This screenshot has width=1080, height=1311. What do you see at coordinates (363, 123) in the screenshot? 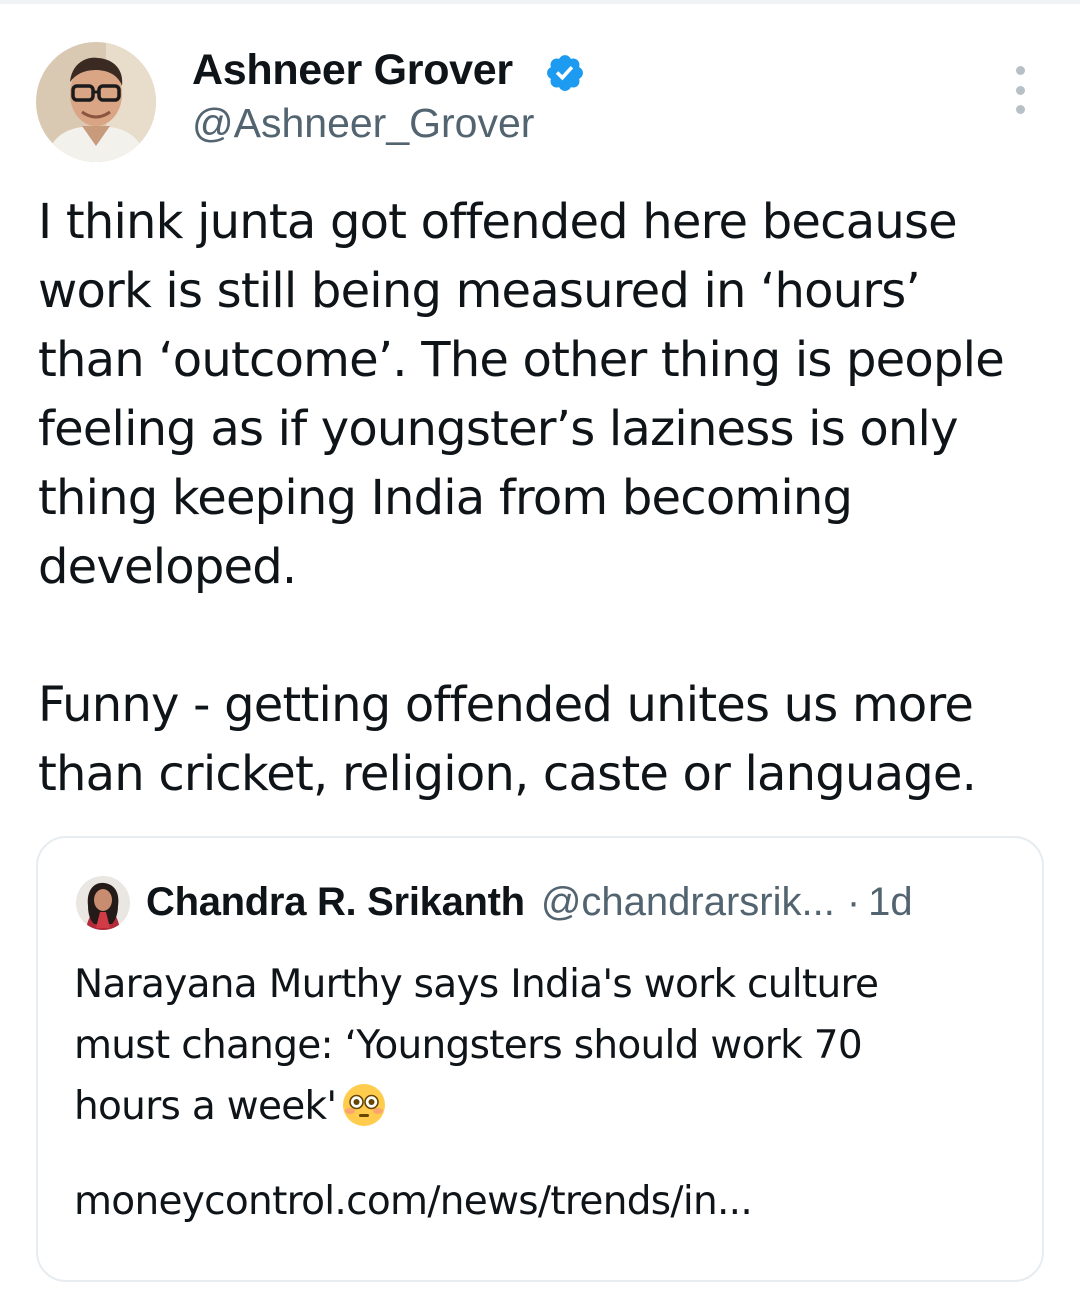
I see `author-handle: @Ashneer_Grover` at bounding box center [363, 123].